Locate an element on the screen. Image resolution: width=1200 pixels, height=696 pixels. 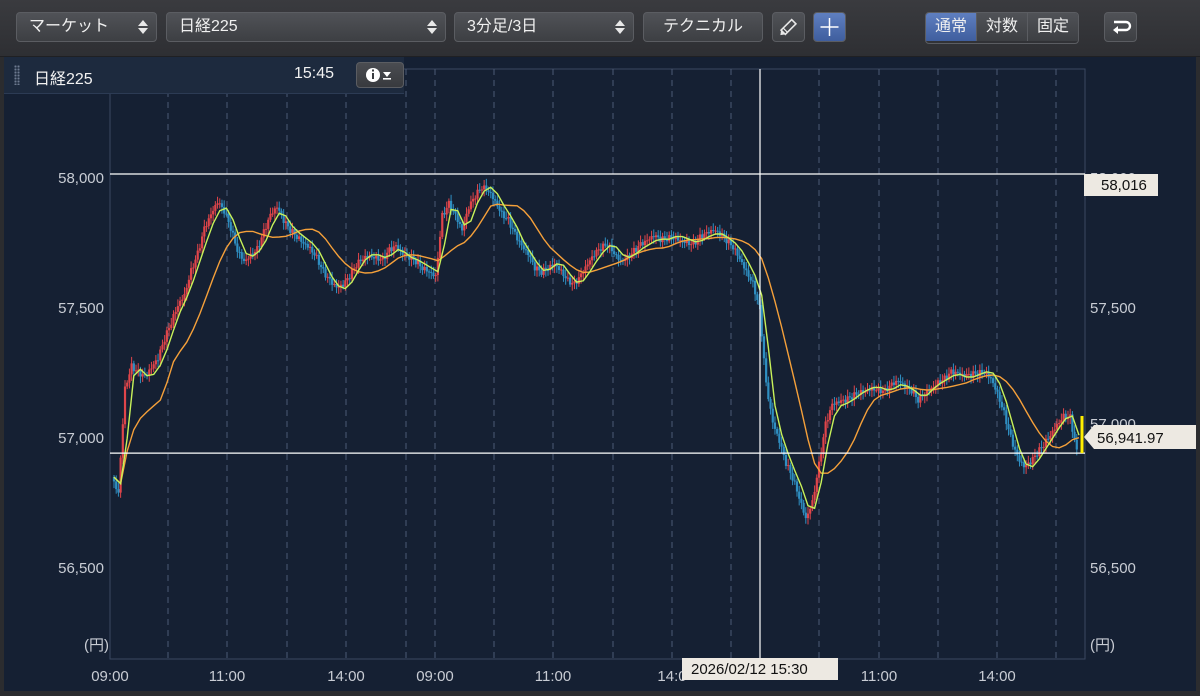
info-menu-button is located at coordinates (380, 75).